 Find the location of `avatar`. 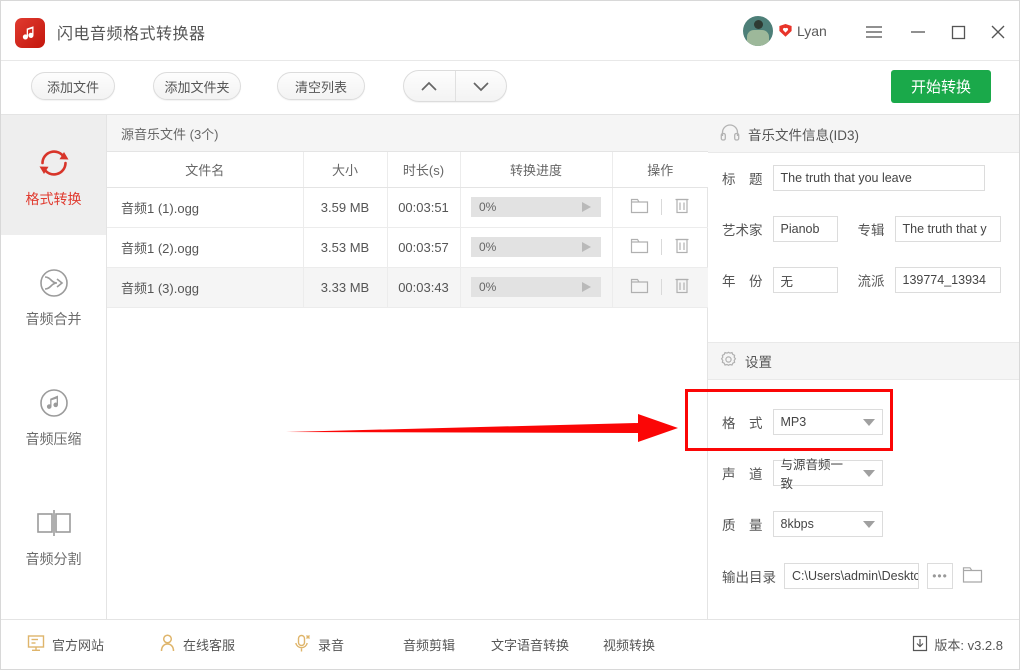

avatar is located at coordinates (758, 31).